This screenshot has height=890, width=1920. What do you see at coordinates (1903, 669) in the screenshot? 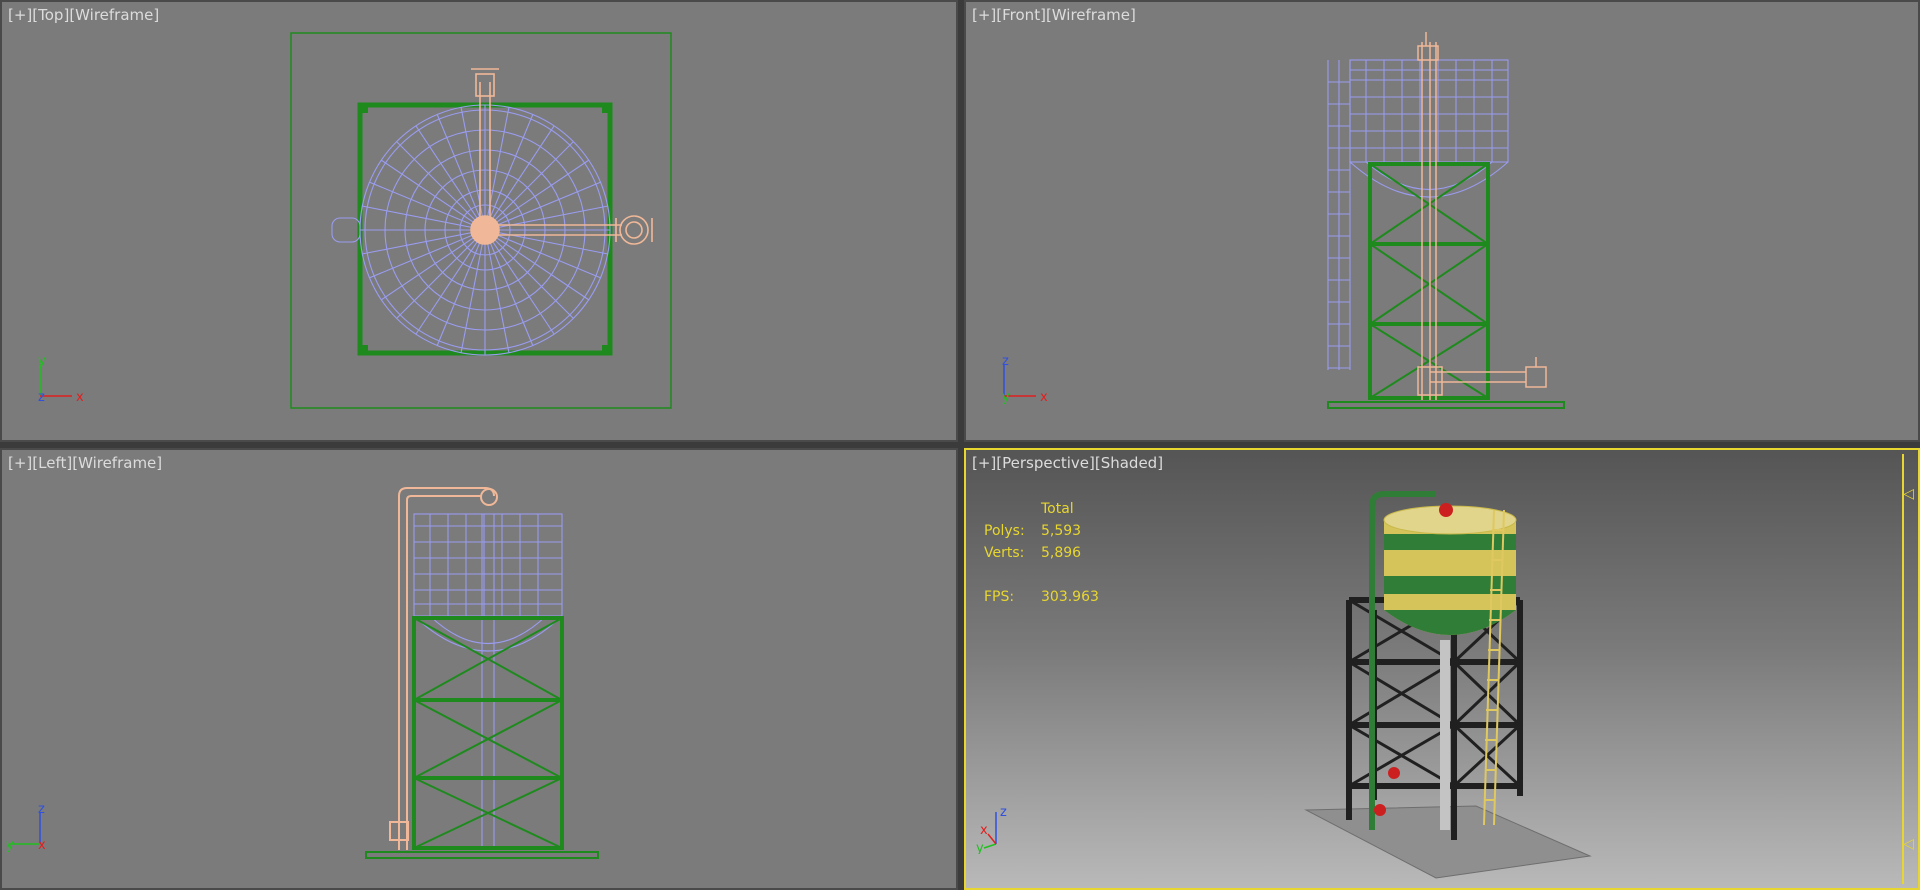
I see `viewport-slider-track` at bounding box center [1903, 669].